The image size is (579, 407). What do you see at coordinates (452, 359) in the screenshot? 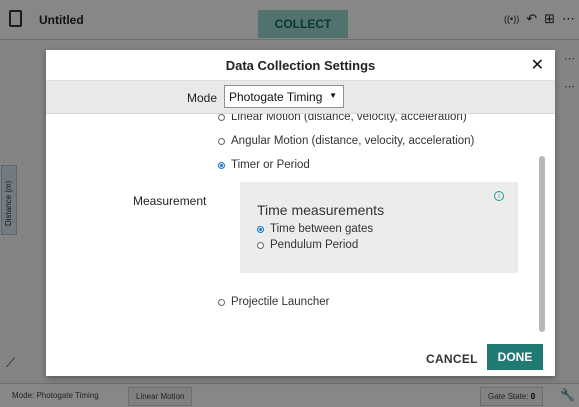
I see `cancel-button: CANCEL` at bounding box center [452, 359].